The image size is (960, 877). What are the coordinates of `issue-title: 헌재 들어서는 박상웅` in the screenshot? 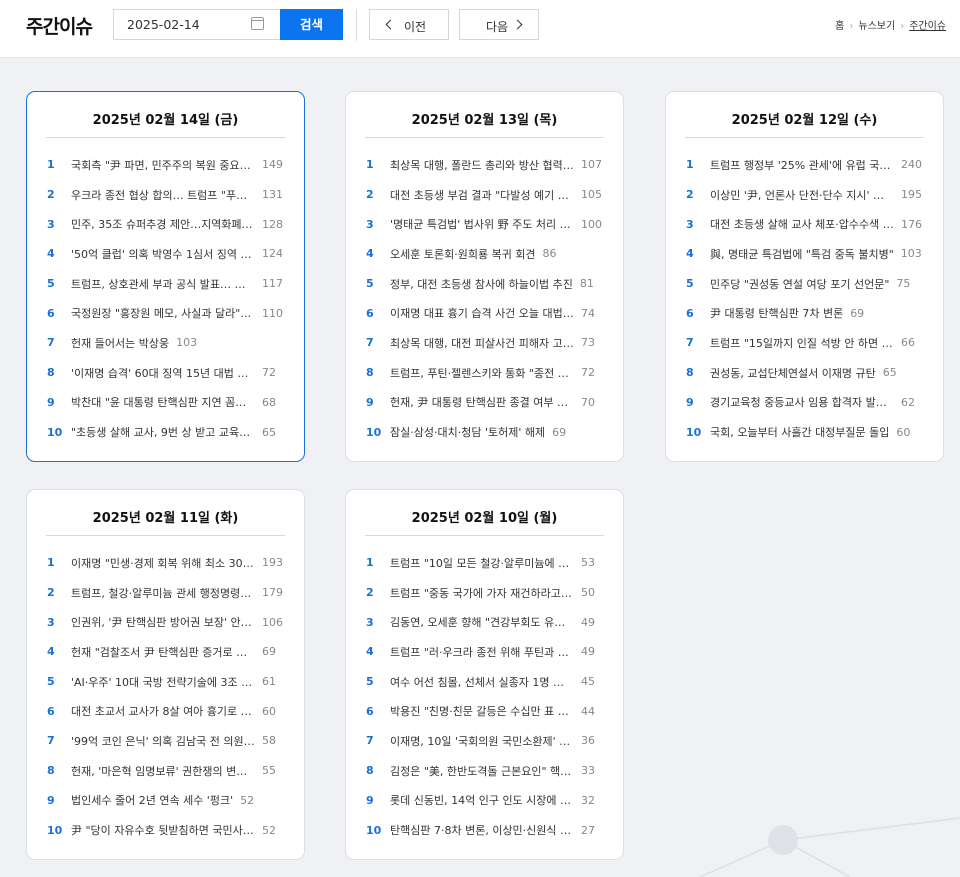 It's located at (120, 343).